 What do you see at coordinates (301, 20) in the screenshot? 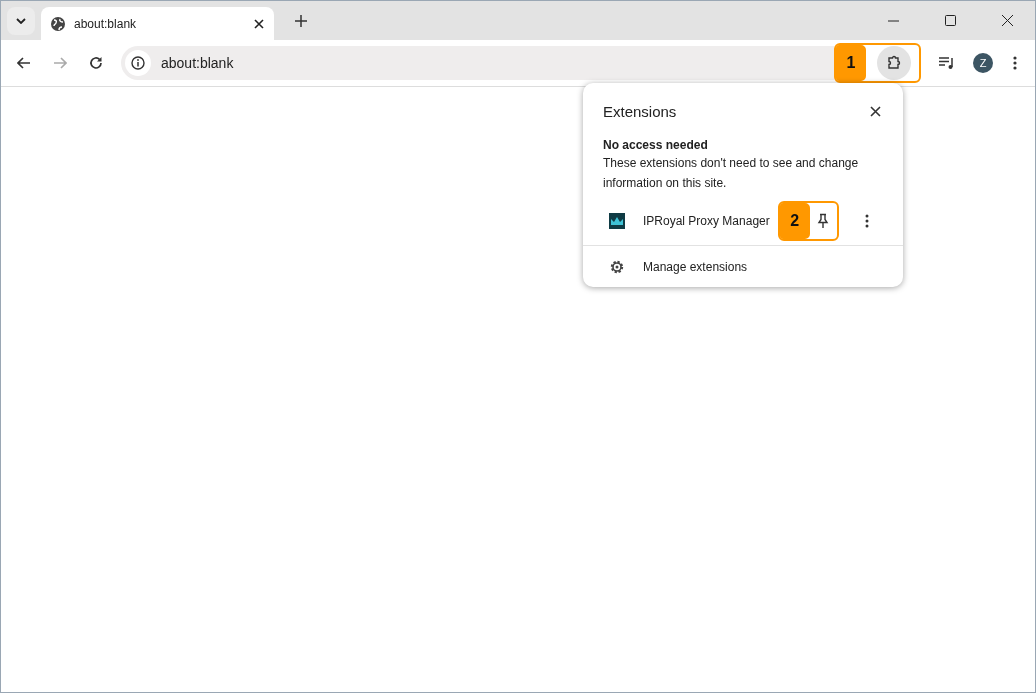
I see `new-tab-icon` at bounding box center [301, 20].